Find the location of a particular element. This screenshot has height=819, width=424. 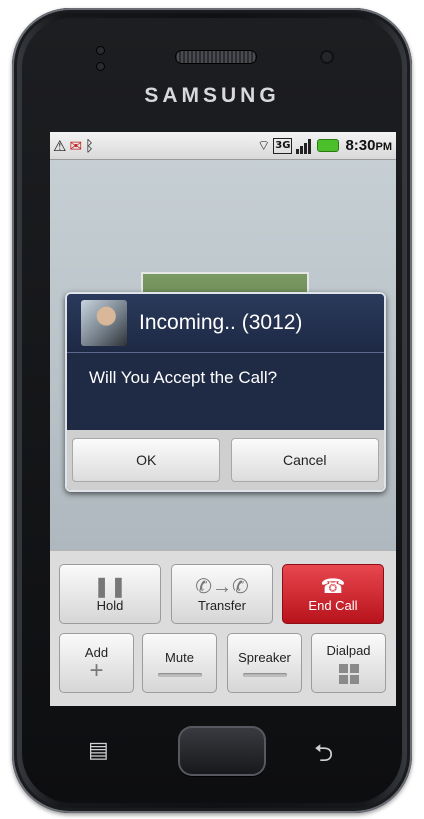

proximity-sensor is located at coordinates (100, 50).